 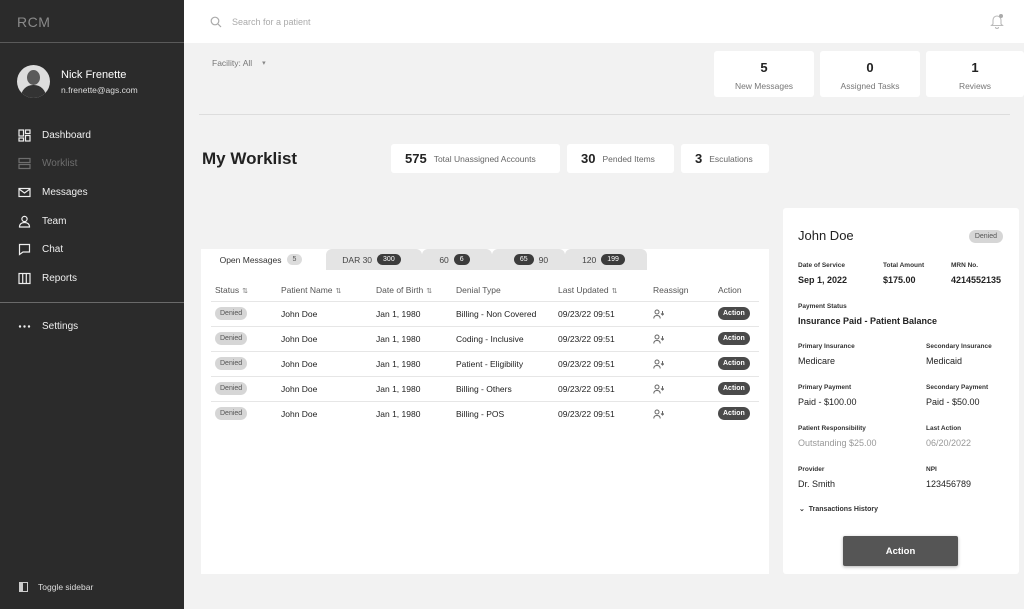 I want to click on summary-escalations: 3 Esculations, so click(x=725, y=158).